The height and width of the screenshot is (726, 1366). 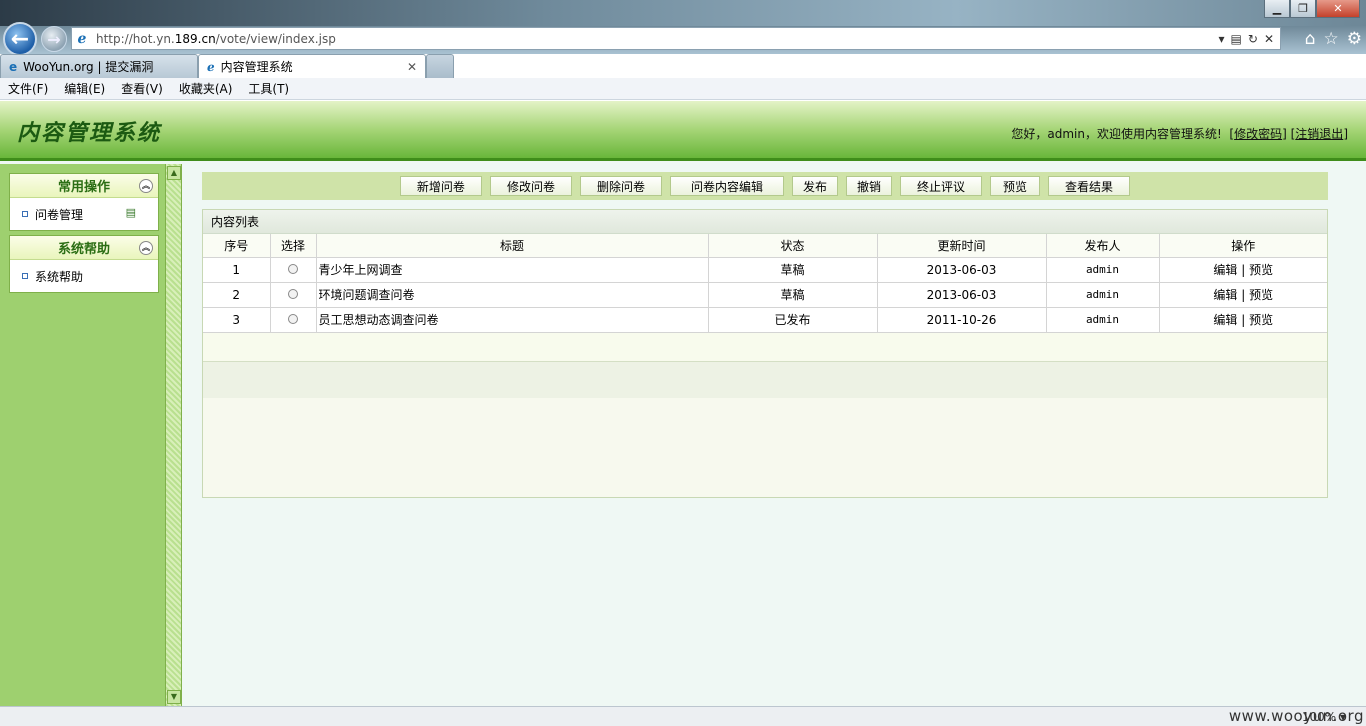 What do you see at coordinates (869, 186) in the screenshot?
I see `revoke-button: 撤销` at bounding box center [869, 186].